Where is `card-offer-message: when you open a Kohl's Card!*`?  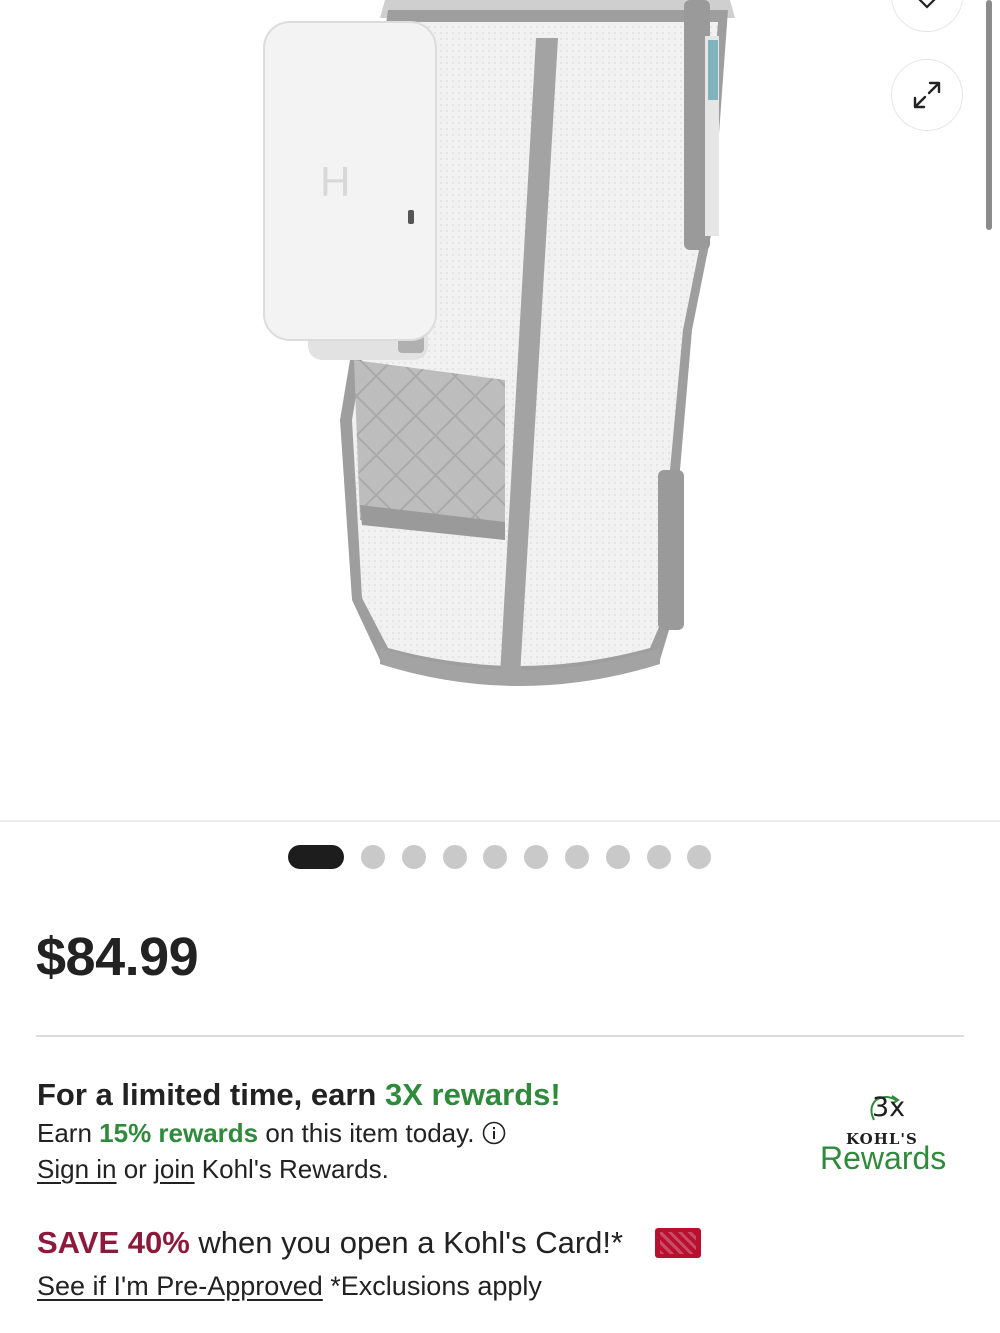
card-offer-message: when you open a Kohl's Card!* is located at coordinates (406, 1242).